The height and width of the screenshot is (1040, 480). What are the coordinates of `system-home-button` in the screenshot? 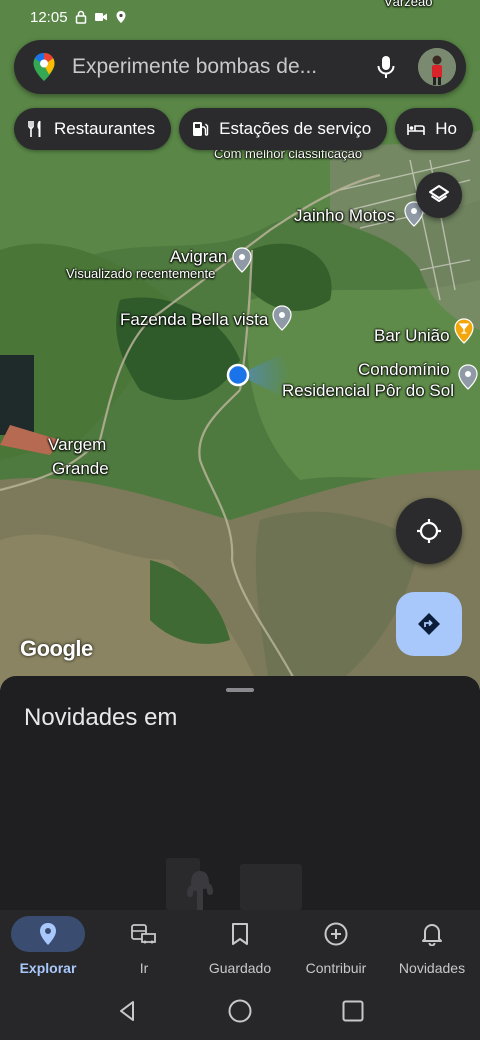 It's located at (240, 1011).